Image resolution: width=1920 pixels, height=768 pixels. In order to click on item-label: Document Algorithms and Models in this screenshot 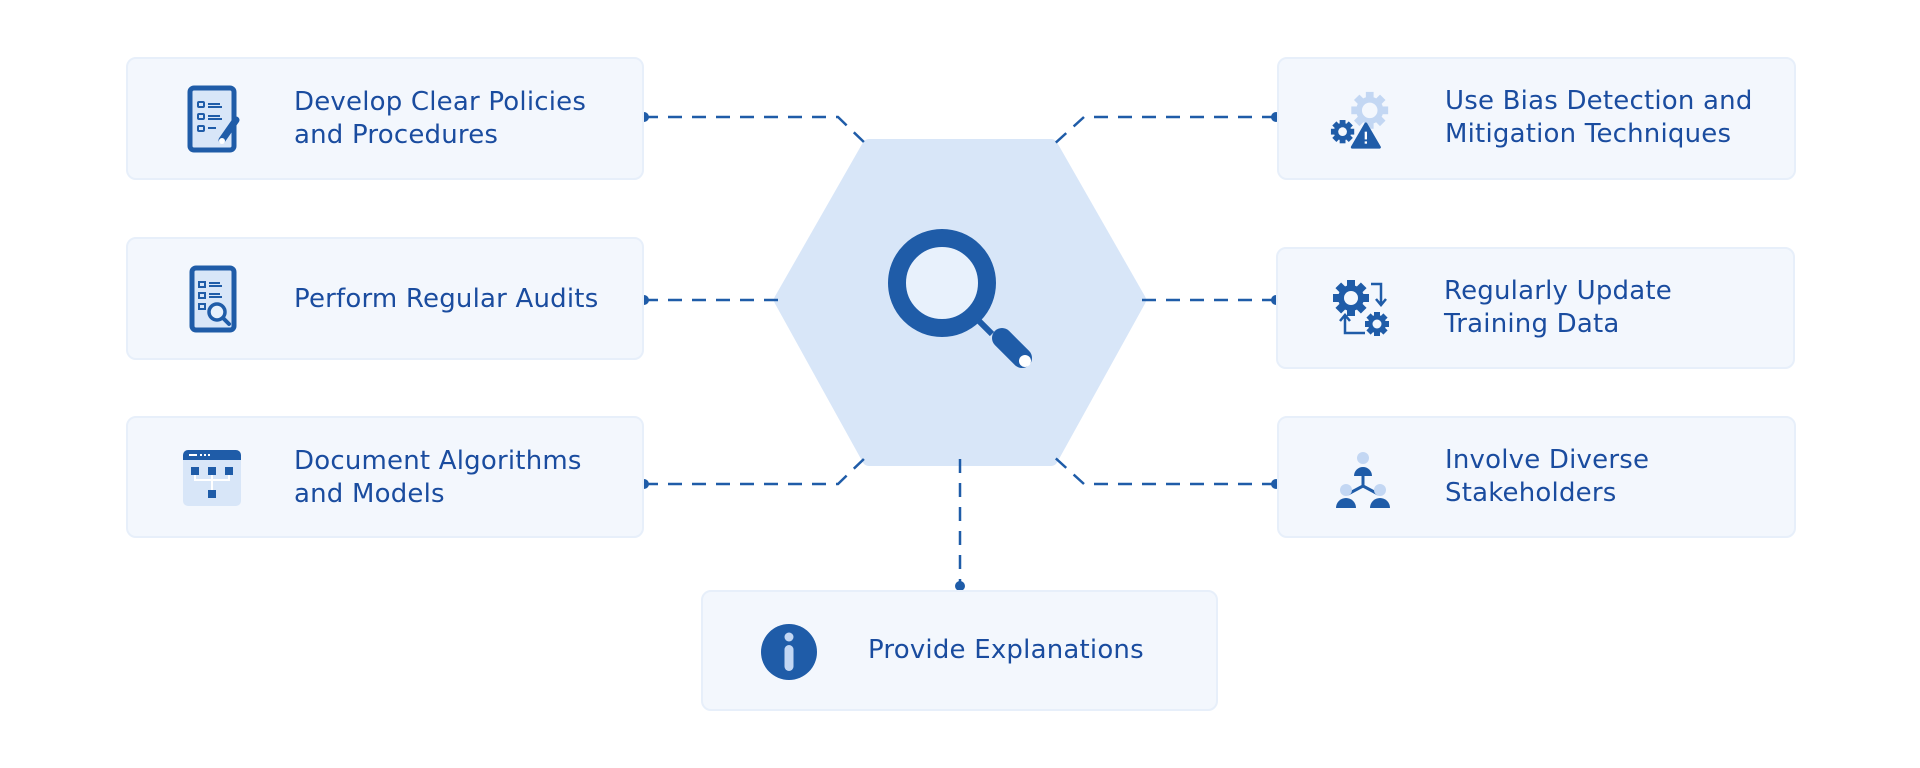, I will do `click(438, 477)`.